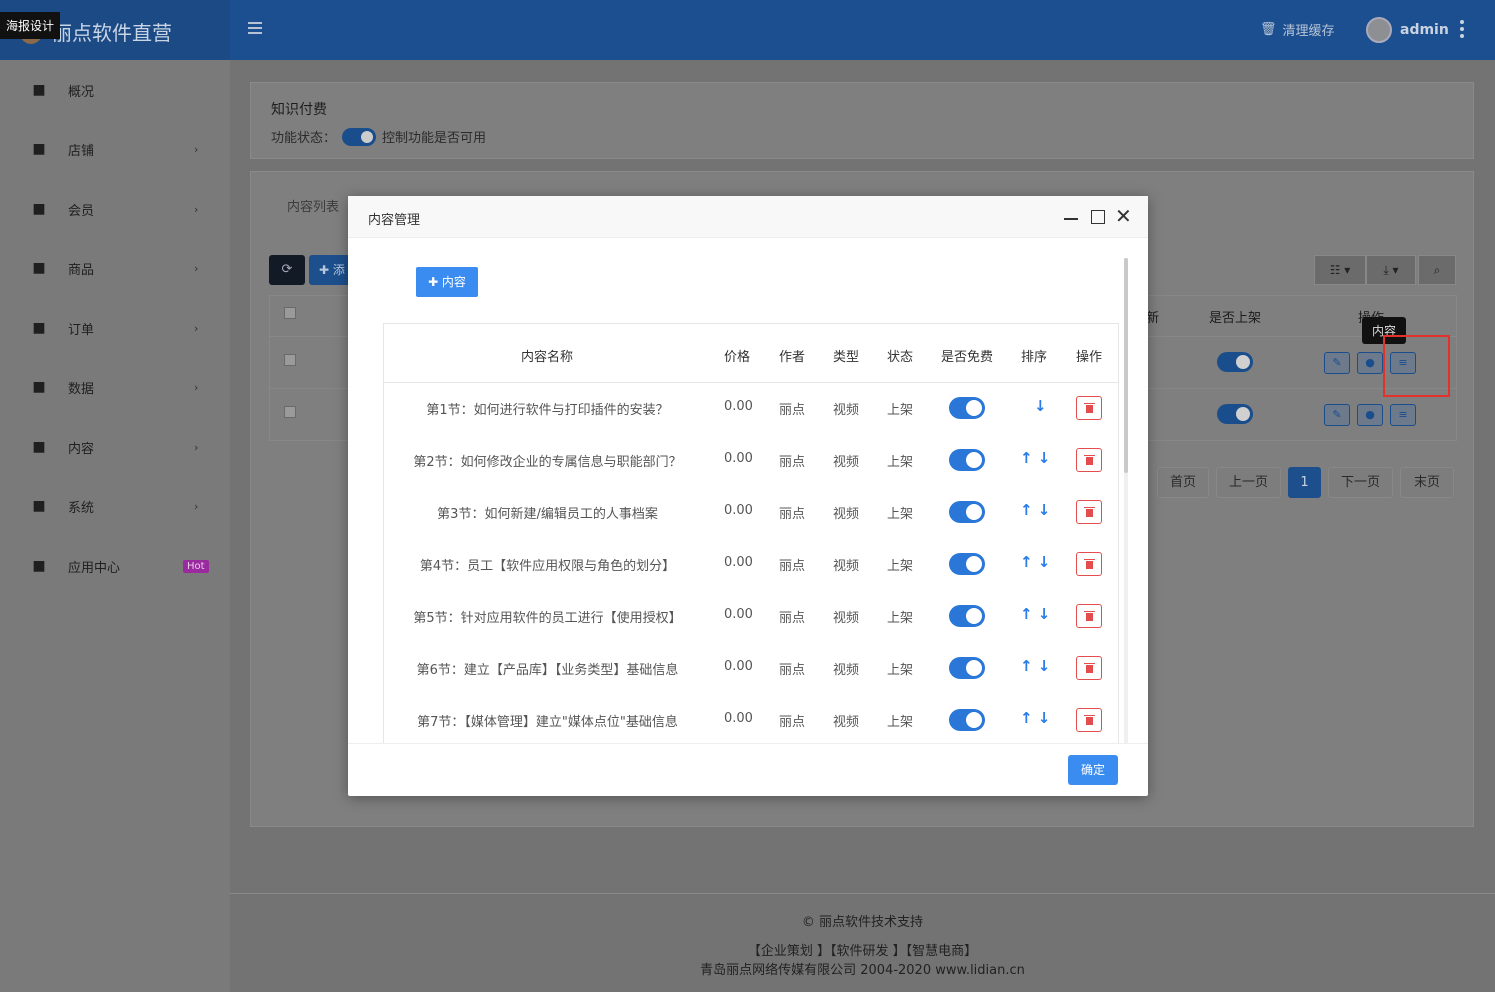 This screenshot has height=992, width=1495. I want to click on sidebar-item-label: 数据, so click(81, 389).